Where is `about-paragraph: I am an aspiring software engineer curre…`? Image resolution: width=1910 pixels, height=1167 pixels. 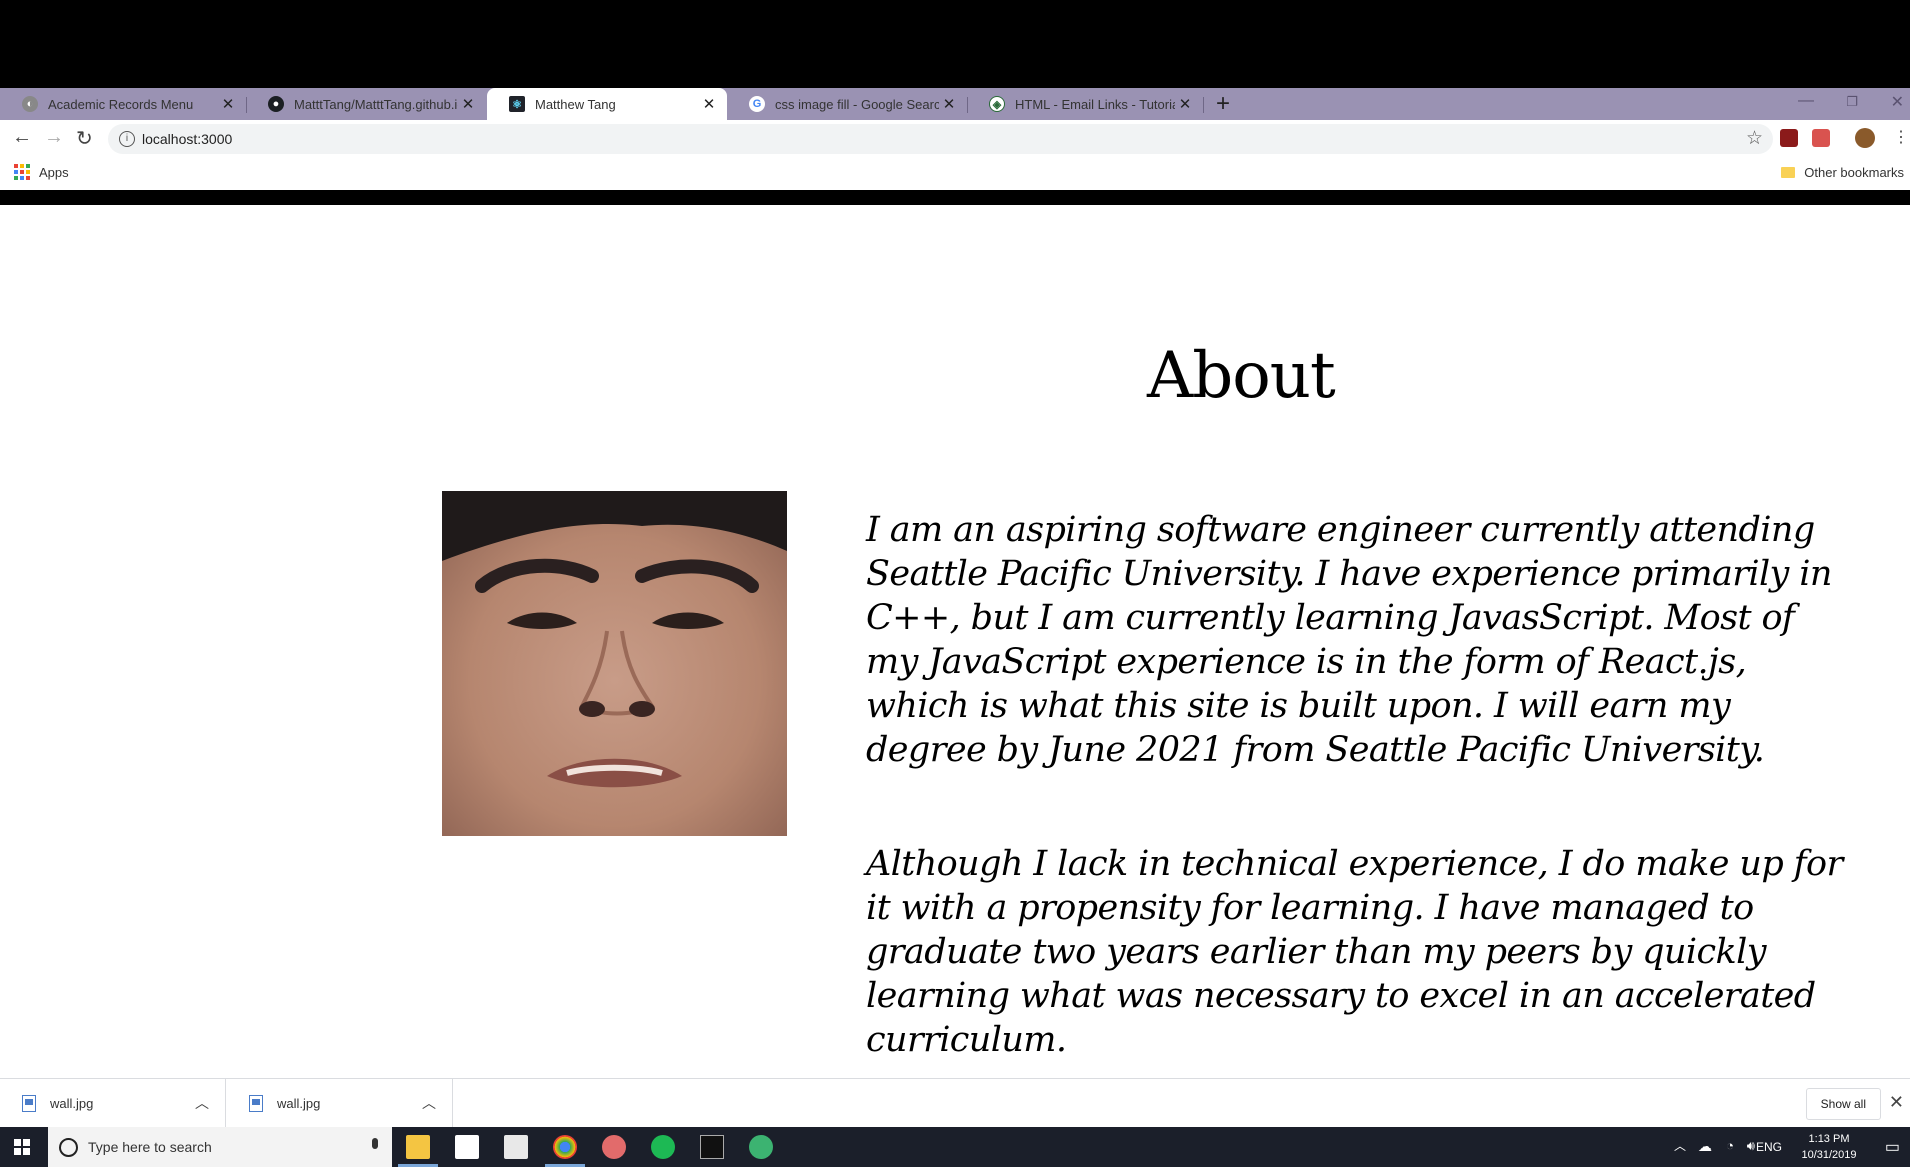
about-paragraph: I am an aspiring software engineer curre… is located at coordinates (1349, 640).